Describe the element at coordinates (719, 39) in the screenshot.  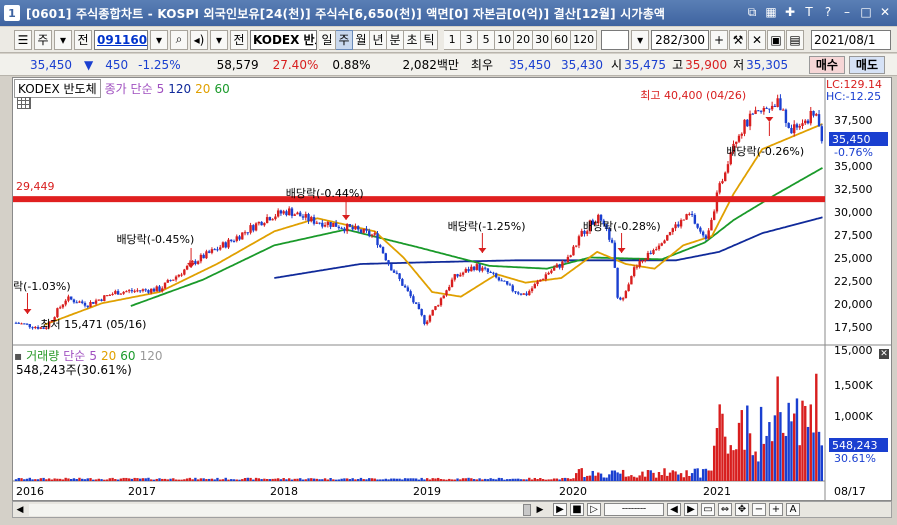
I see `add-icon: +` at that location.